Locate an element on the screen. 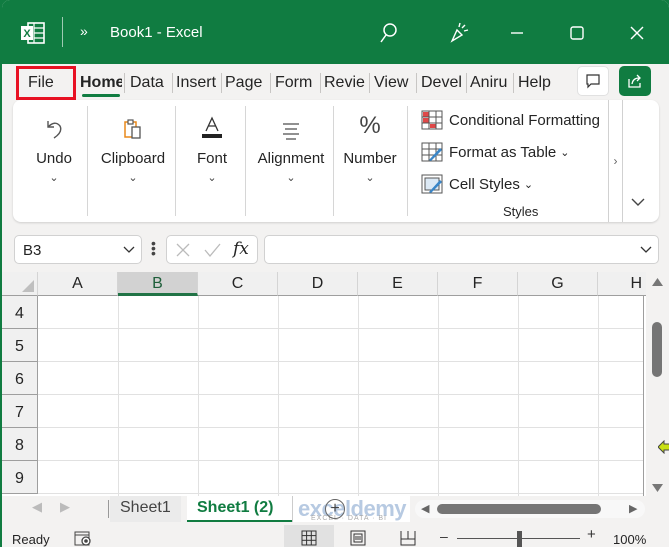  sheet-tab: Sheet1 is located at coordinates (145, 509).